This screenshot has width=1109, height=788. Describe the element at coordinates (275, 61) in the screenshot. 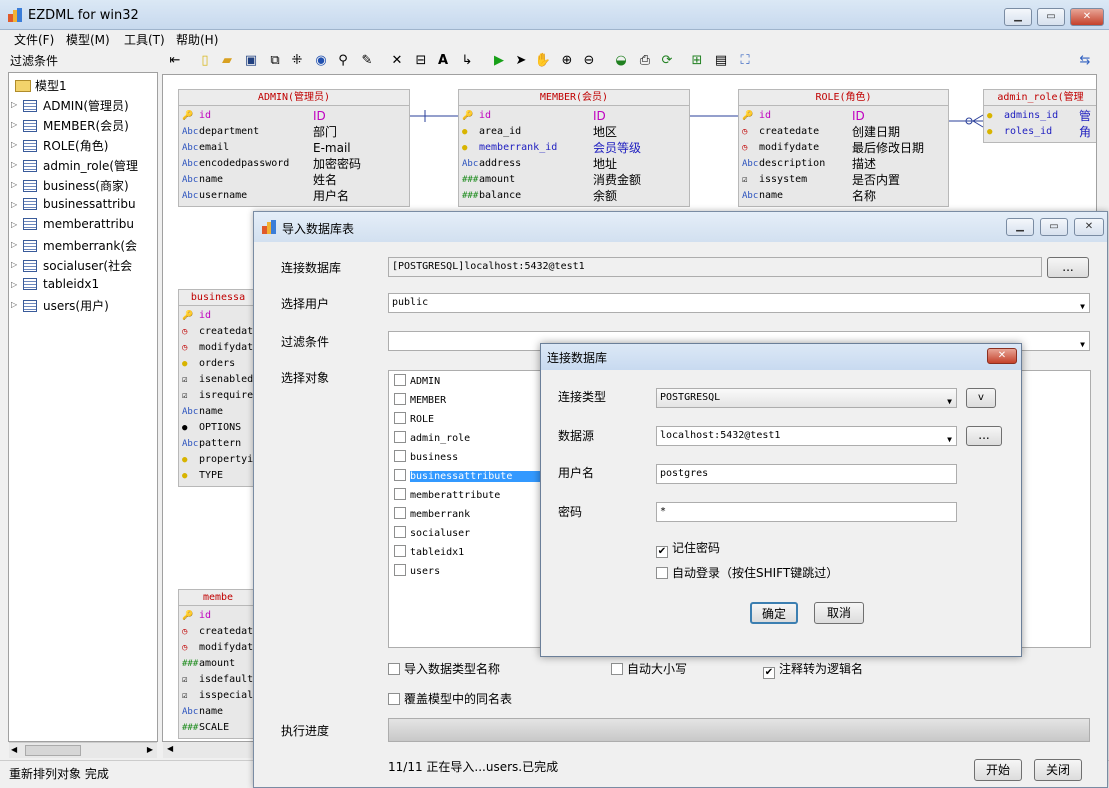

I see `copy-icon: ⧉` at that location.